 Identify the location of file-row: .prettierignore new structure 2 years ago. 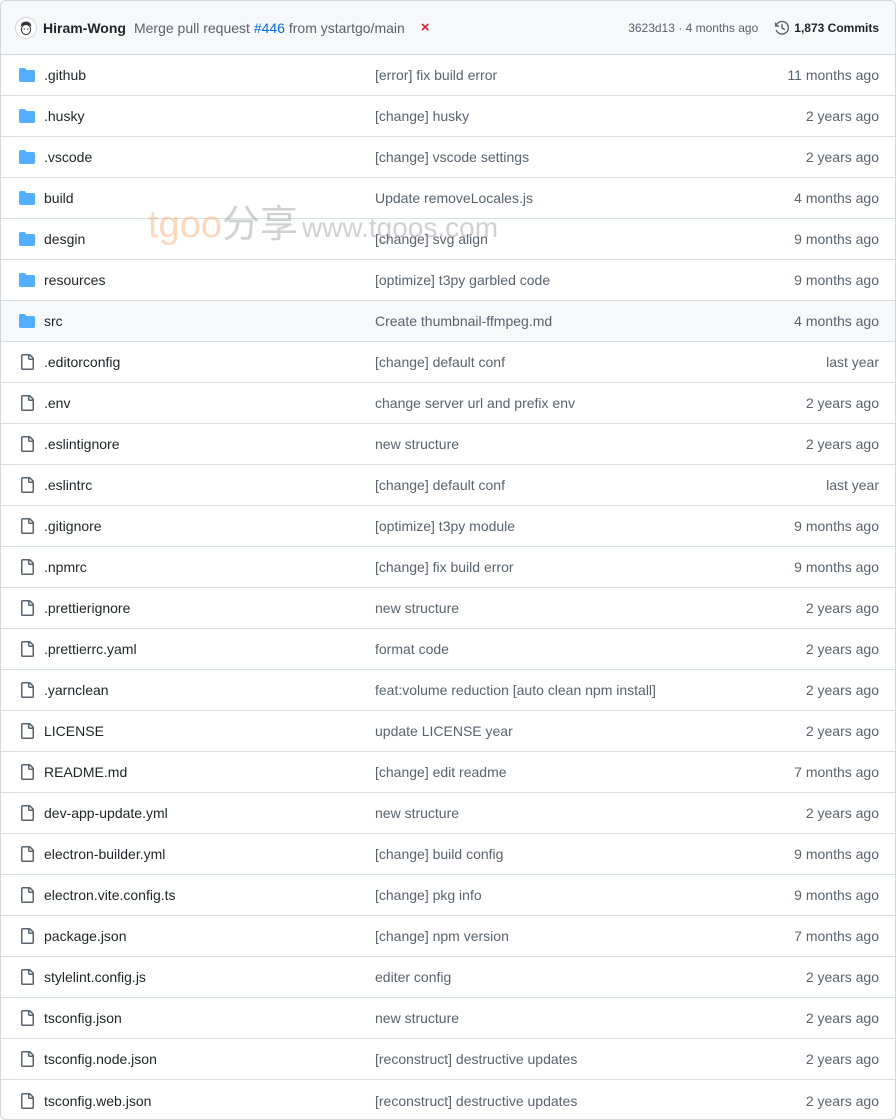
(448, 608).